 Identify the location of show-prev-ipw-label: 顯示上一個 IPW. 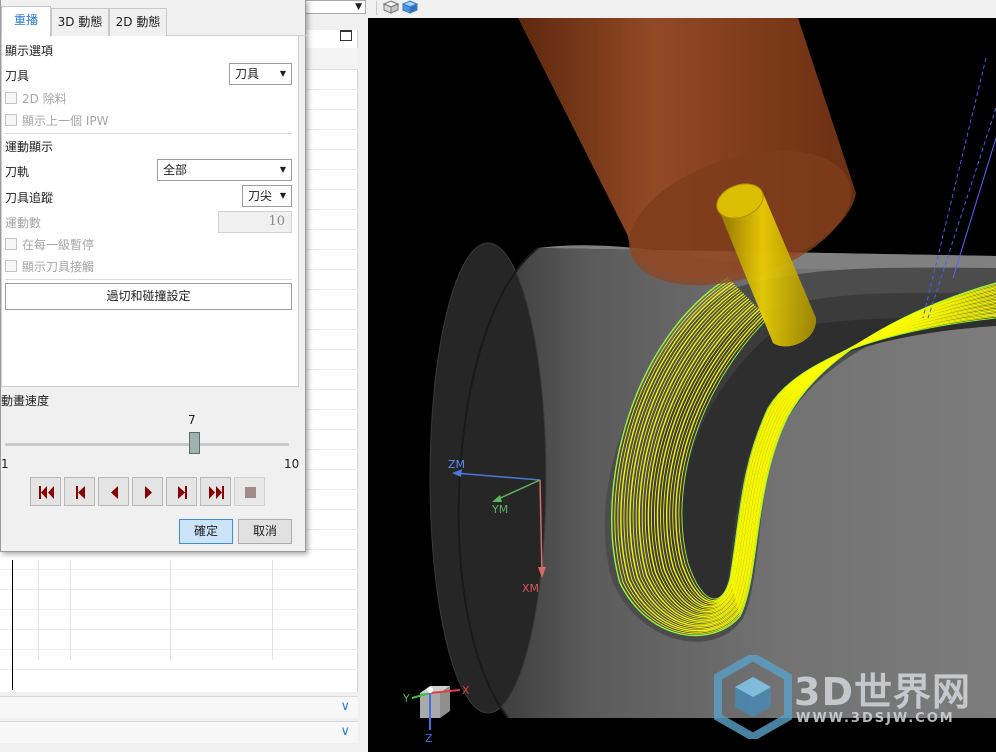
(65, 121).